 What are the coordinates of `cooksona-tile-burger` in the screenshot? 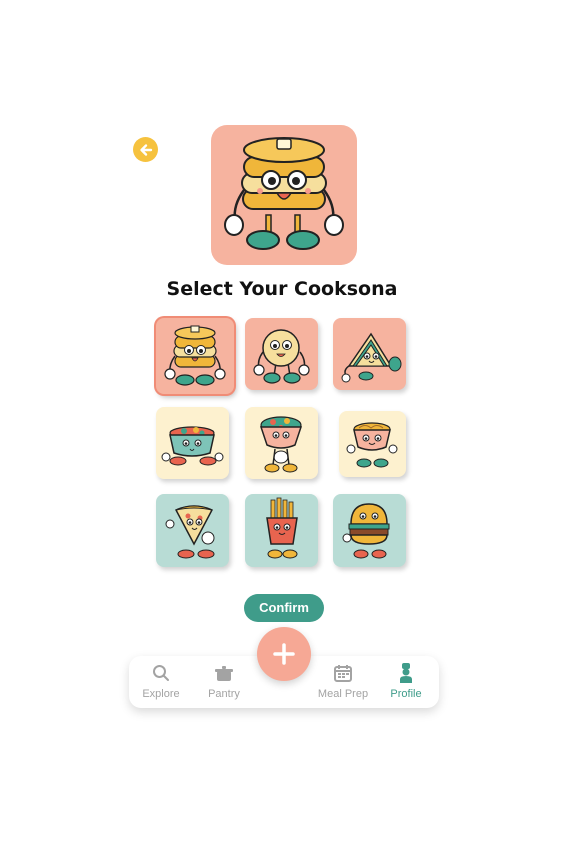 It's located at (369, 530).